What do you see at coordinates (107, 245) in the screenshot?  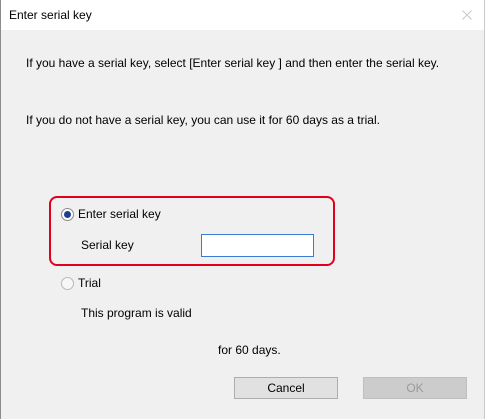 I see `serial-key-label: Serial key` at bounding box center [107, 245].